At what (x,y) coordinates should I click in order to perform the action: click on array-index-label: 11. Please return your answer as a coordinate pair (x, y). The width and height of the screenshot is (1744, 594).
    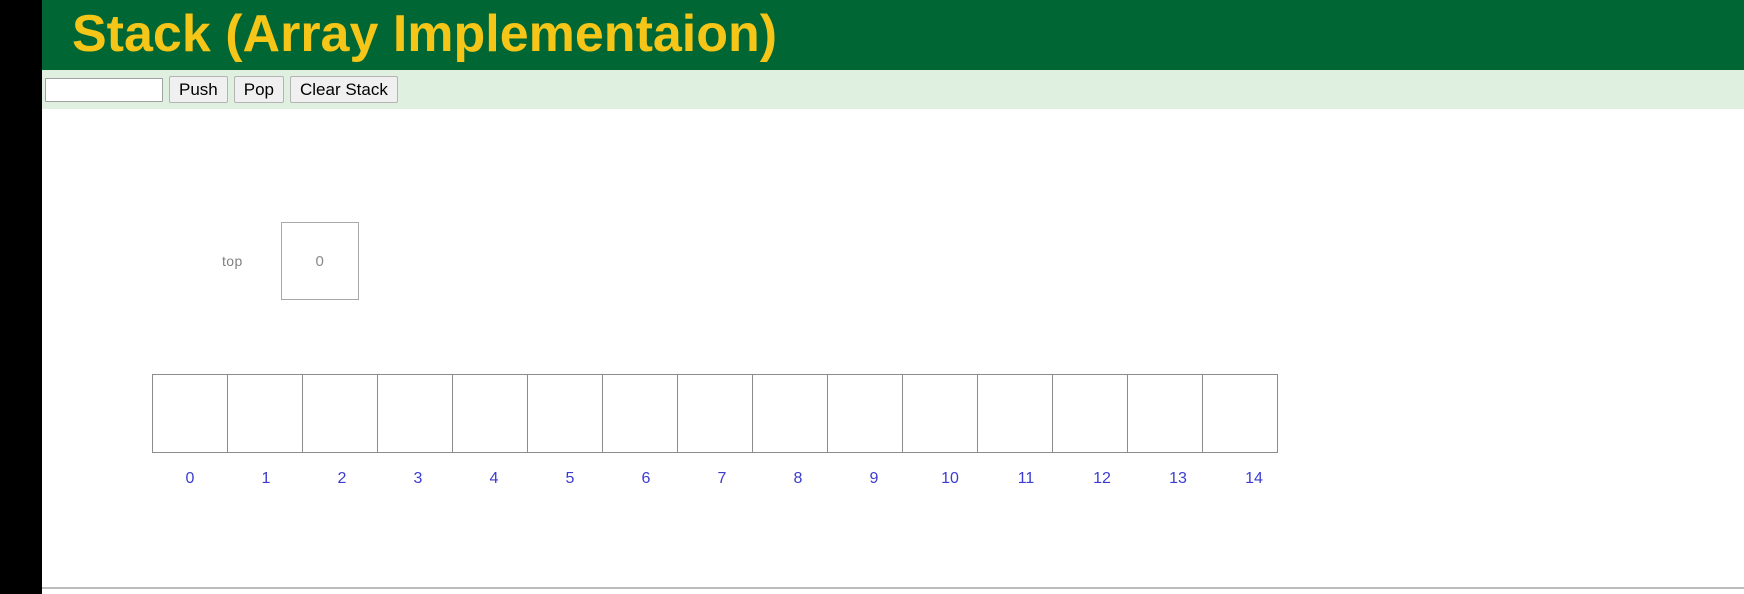
    Looking at the image, I should click on (1026, 478).